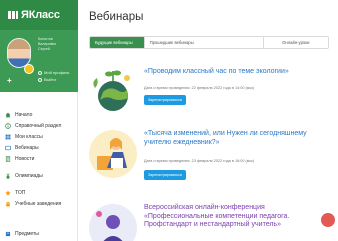 This screenshot has height=241, width=338. Describe the element at coordinates (54, 72) in the screenshot. I see `my-profile-link: Мой профиль` at that location.